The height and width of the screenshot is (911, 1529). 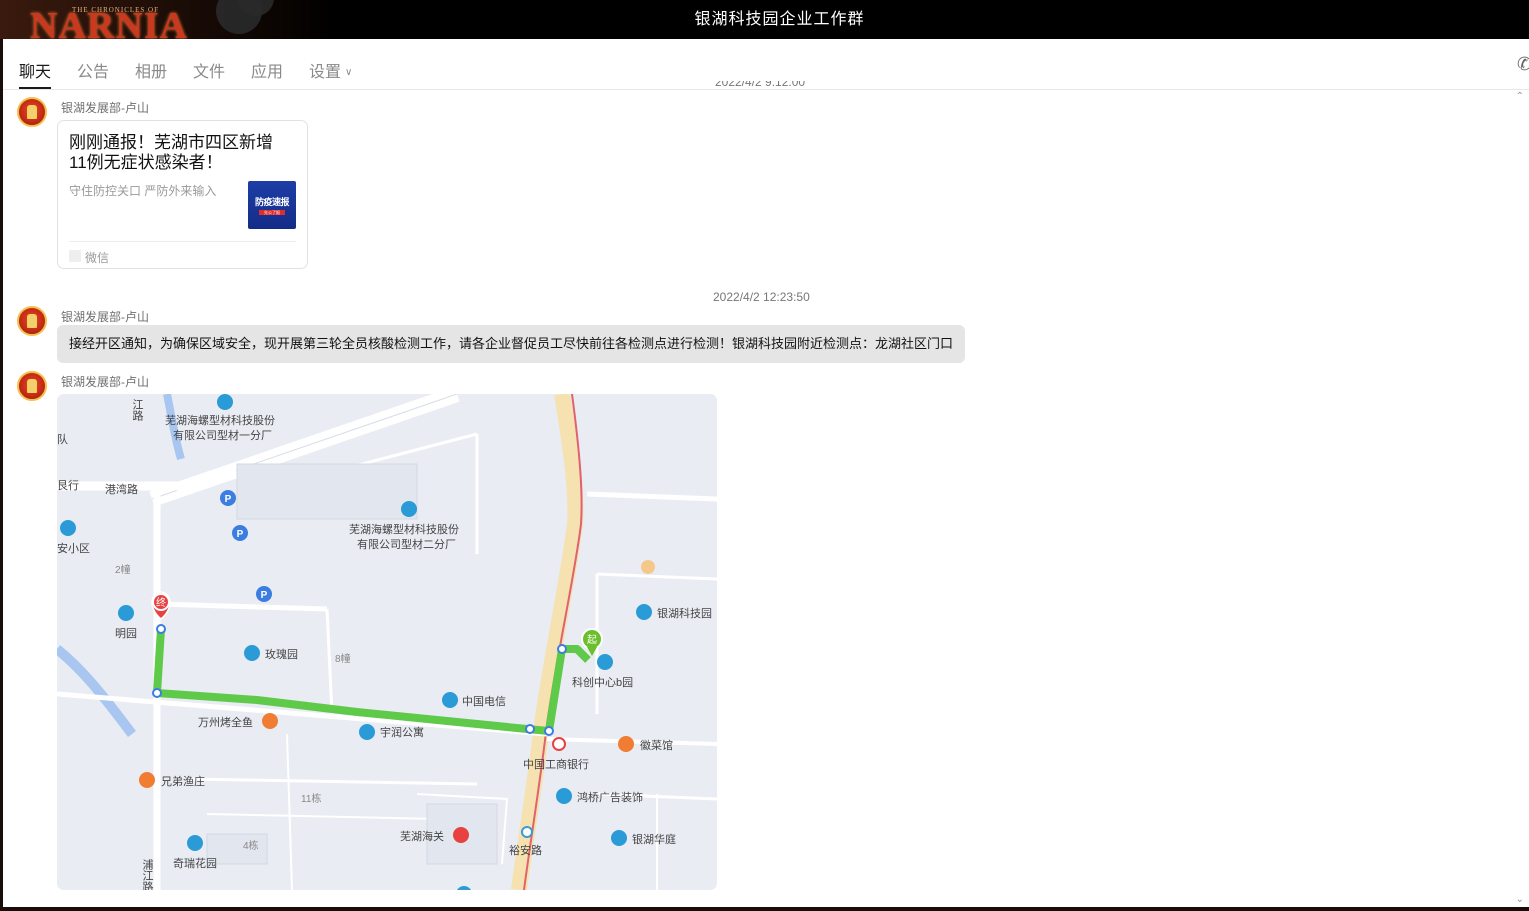 I want to click on map-label: 明园, so click(x=126, y=633).